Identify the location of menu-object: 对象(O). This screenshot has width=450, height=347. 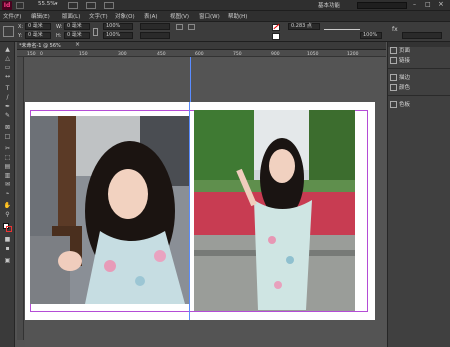
(125, 16).